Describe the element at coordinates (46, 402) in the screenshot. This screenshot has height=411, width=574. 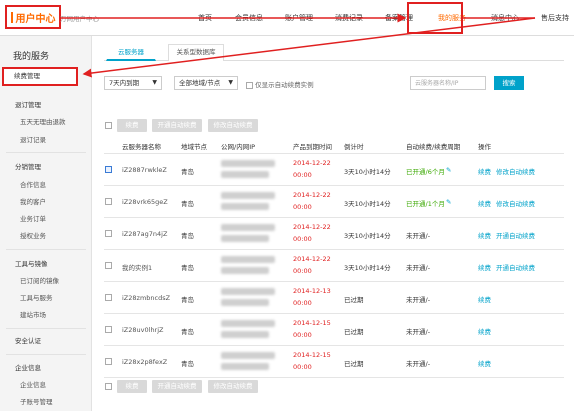
I see `sidebar-item-subaccounts: 子账号管理` at that location.